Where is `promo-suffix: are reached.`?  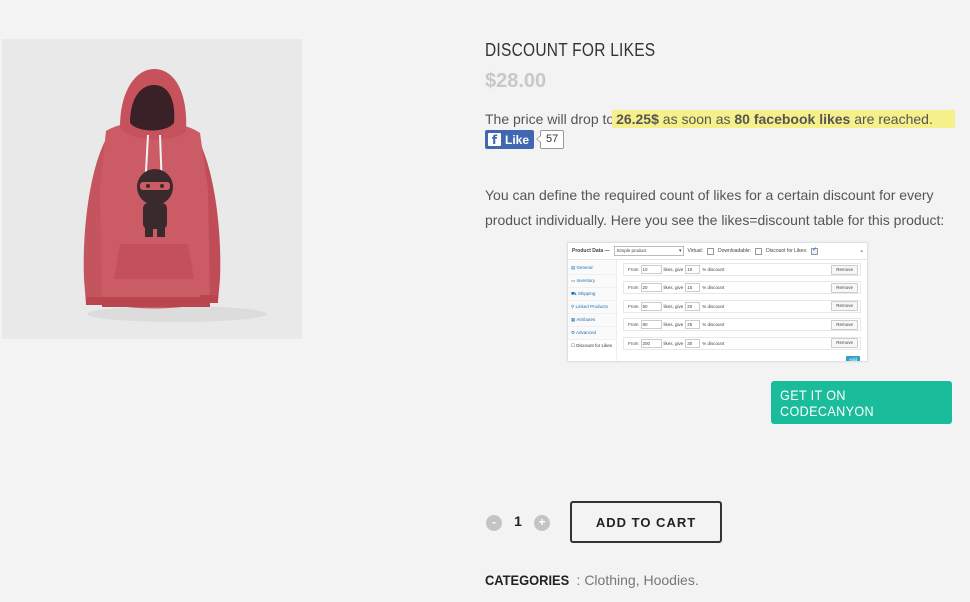 promo-suffix: are reached. is located at coordinates (893, 119).